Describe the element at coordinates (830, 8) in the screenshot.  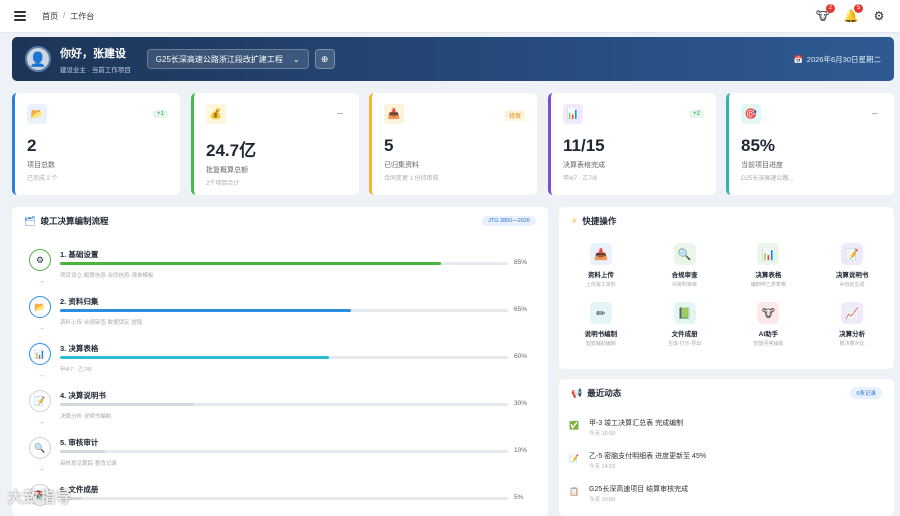
I see `notification-badge: 2` at that location.